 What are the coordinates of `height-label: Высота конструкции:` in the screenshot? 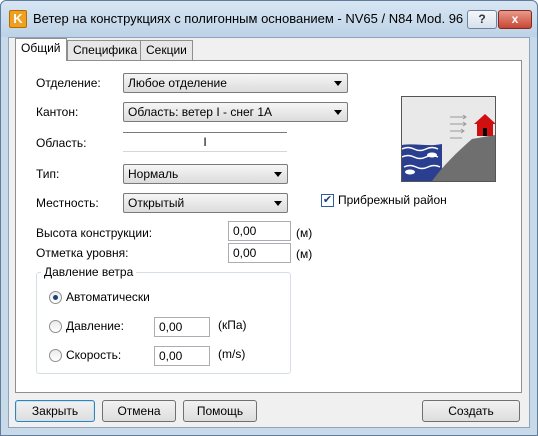 It's located at (94, 233).